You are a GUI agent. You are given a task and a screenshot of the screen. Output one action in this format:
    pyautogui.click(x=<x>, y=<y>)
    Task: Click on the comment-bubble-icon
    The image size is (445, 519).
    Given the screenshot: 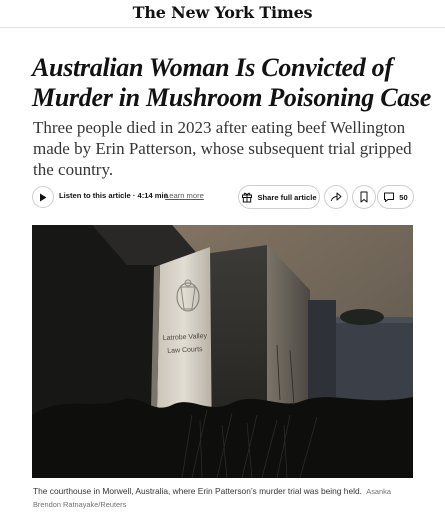 What is the action you would take?
    pyautogui.click(x=389, y=197)
    